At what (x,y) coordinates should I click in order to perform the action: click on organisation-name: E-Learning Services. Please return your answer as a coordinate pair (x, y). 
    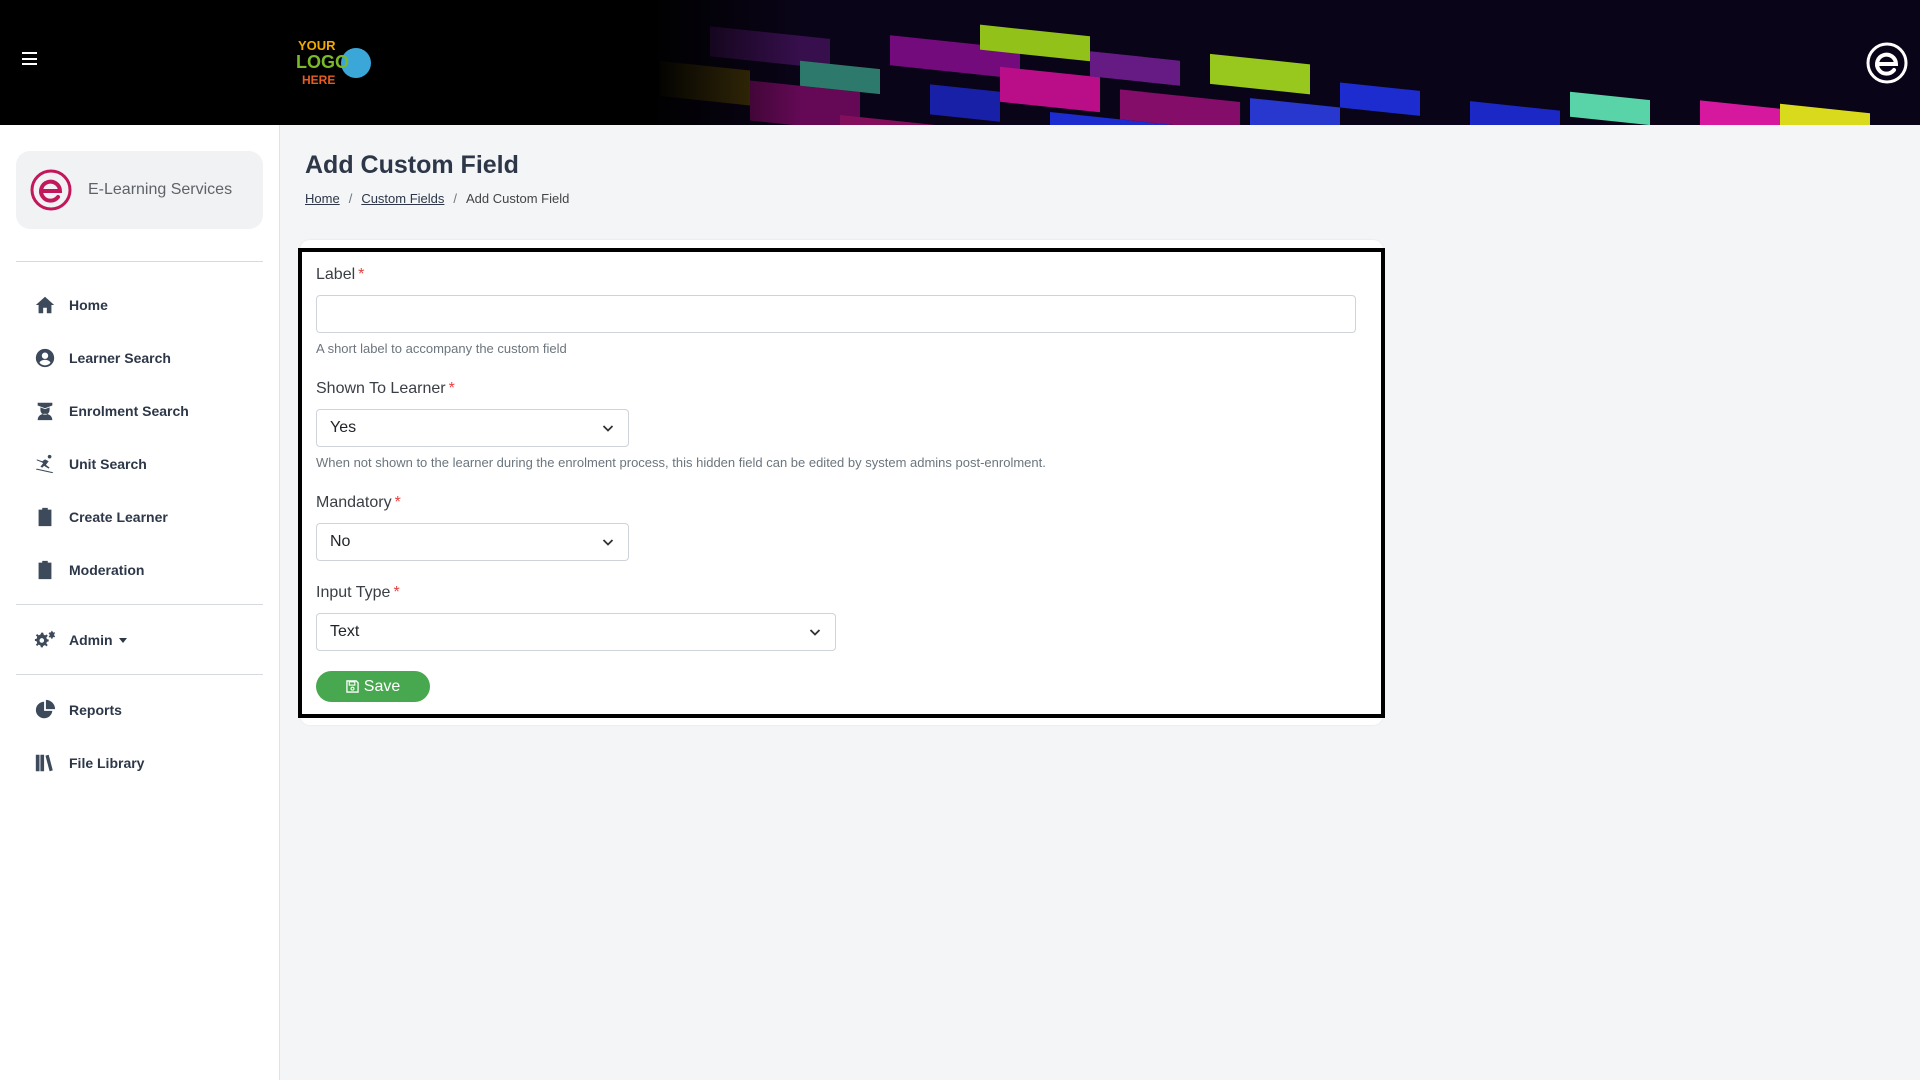
    Looking at the image, I should click on (160, 189).